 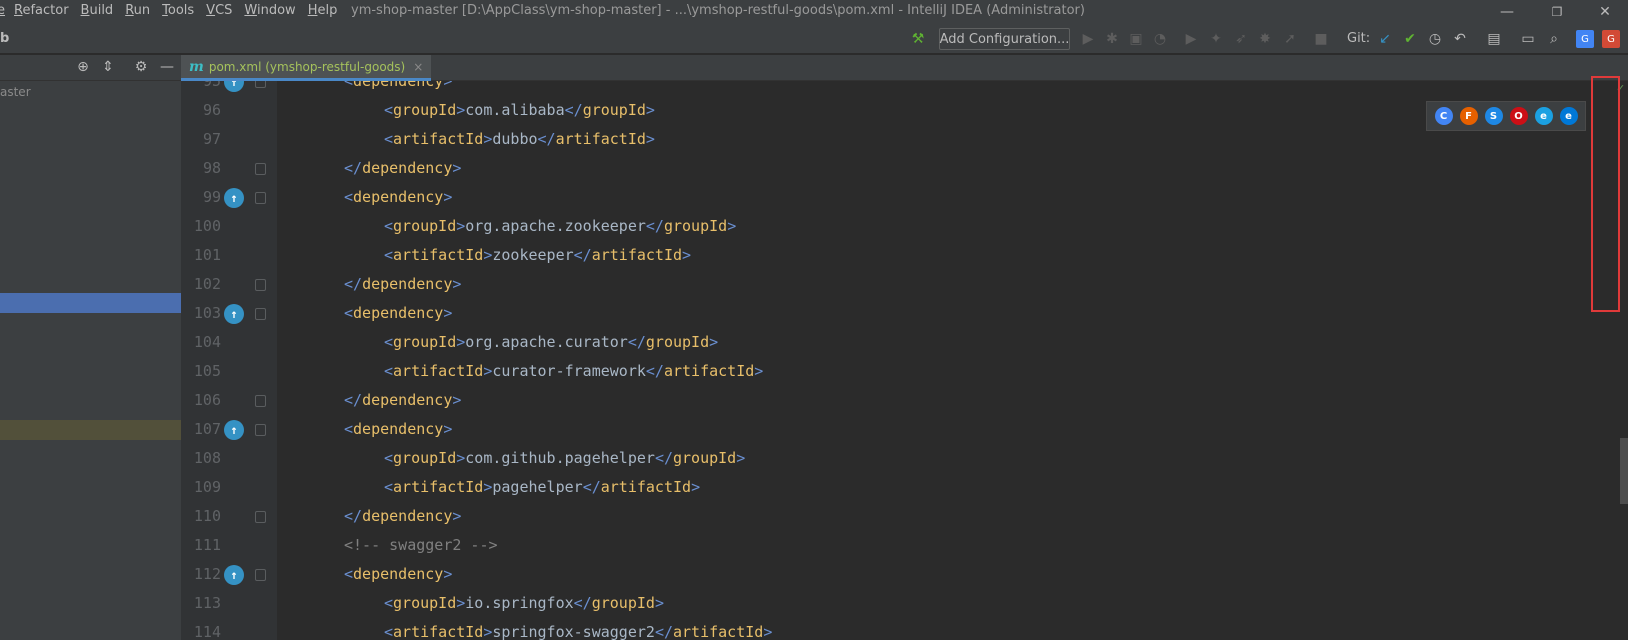 What do you see at coordinates (83, 67) in the screenshot?
I see `locate-icon: ⊕` at bounding box center [83, 67].